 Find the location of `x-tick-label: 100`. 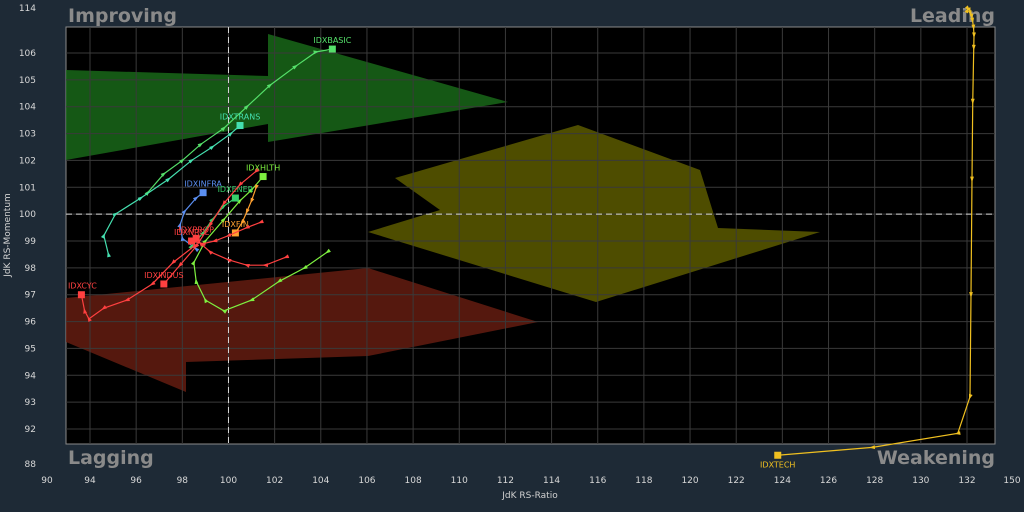

x-tick-label: 100 is located at coordinates (228, 481).